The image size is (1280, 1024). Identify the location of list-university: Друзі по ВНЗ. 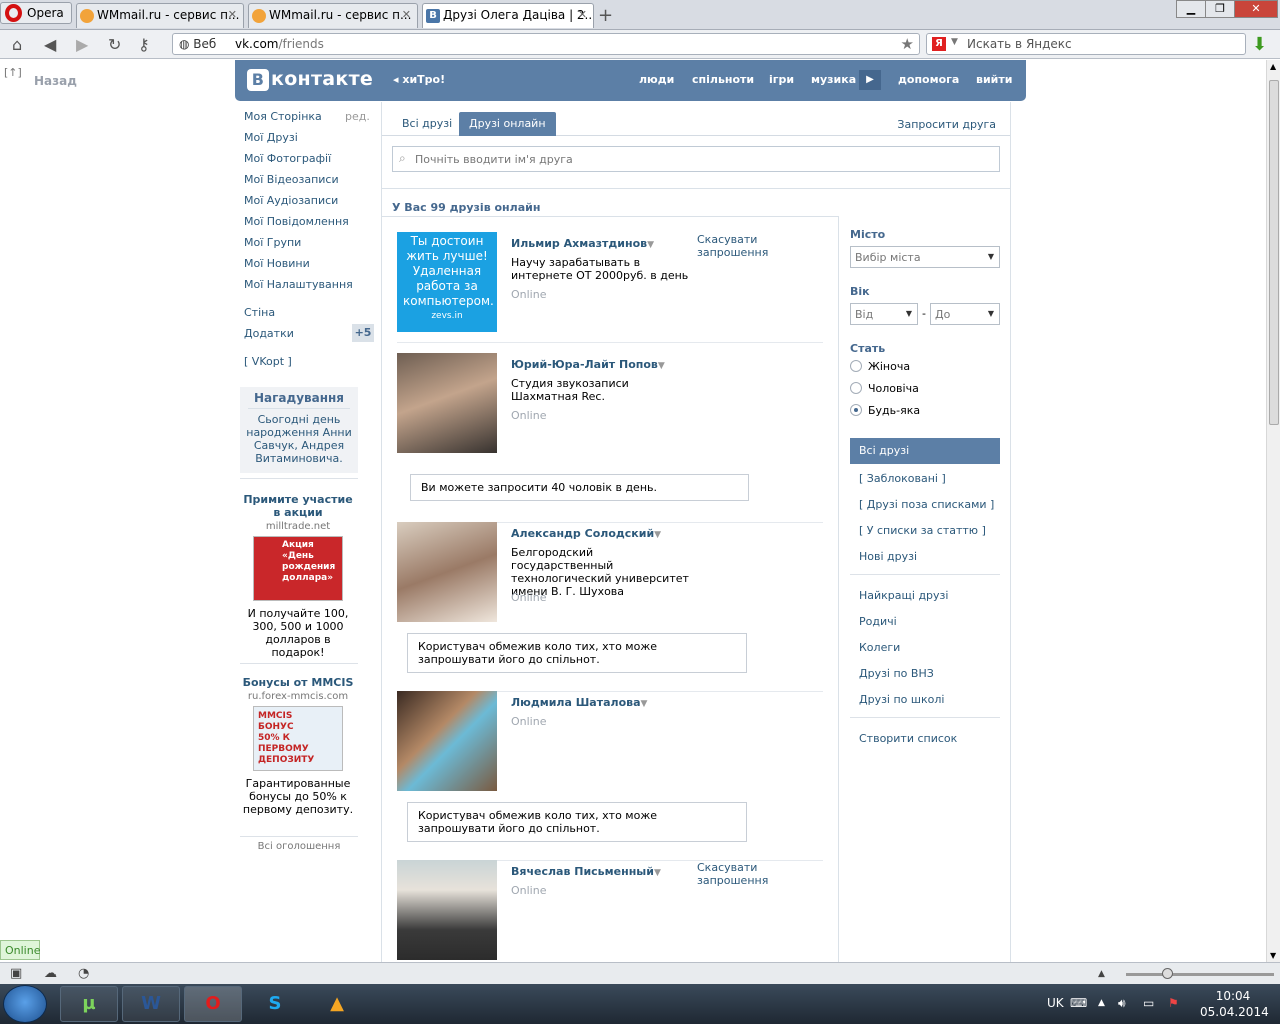
(896, 673).